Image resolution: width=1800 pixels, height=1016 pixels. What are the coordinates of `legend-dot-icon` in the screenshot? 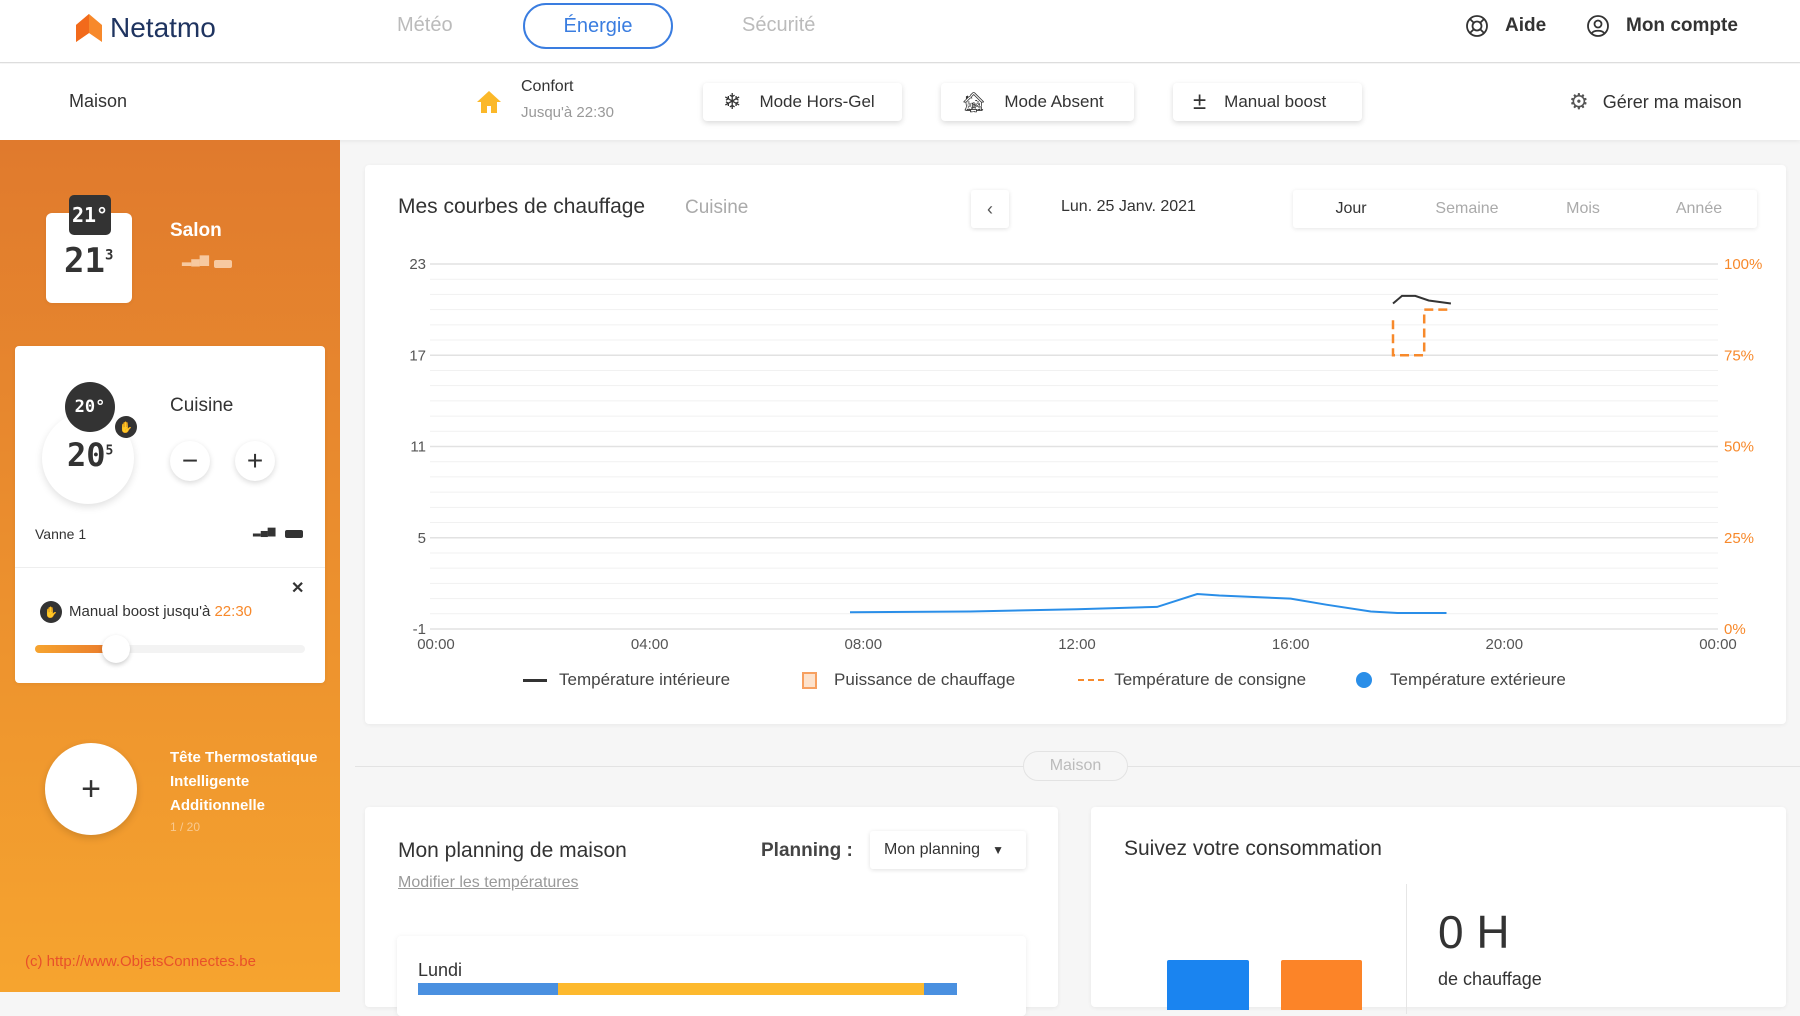 It's located at (1364, 680).